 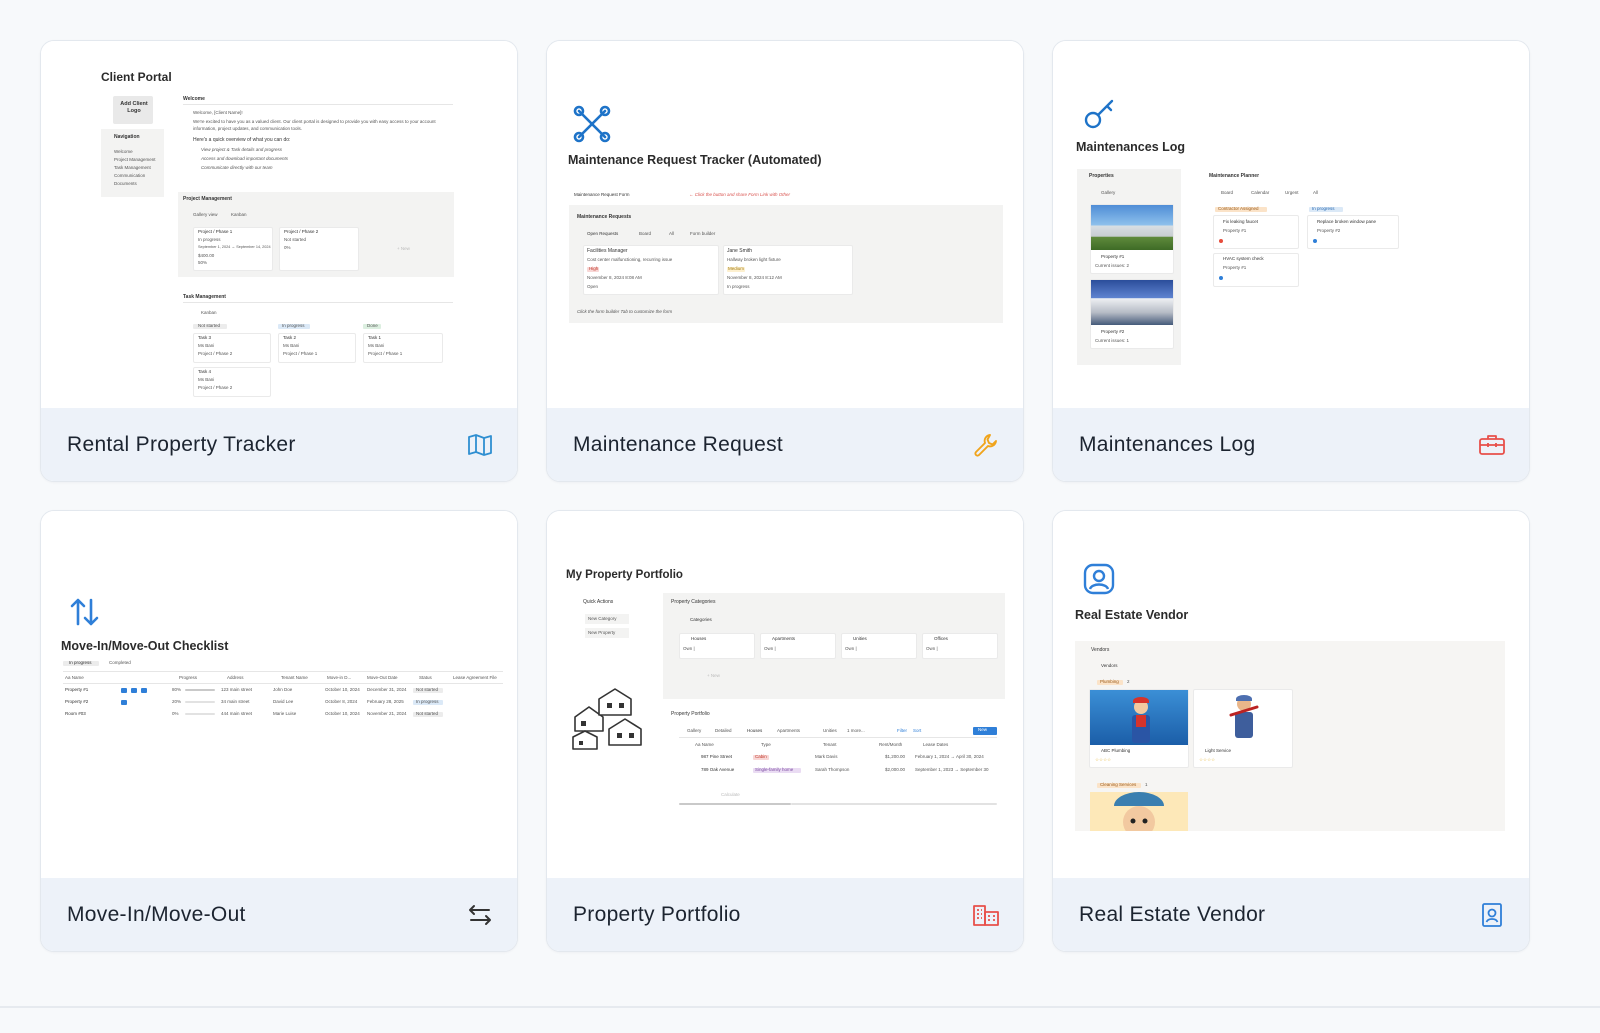 I want to click on buildings-icon, so click(x=986, y=915).